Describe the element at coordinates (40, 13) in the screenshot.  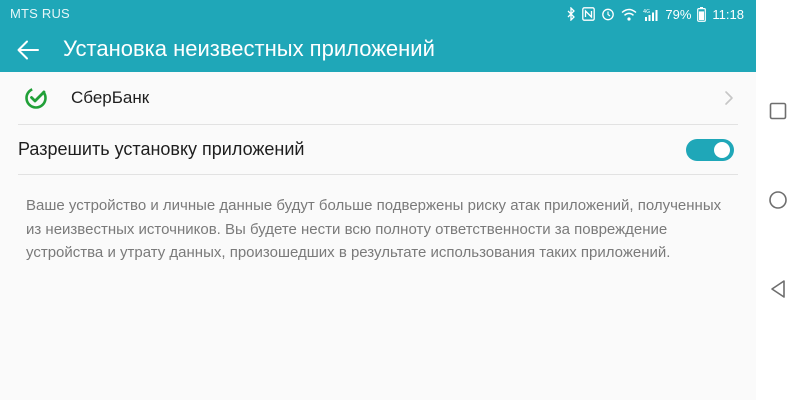
I see `carrier-name: MTS RUS` at that location.